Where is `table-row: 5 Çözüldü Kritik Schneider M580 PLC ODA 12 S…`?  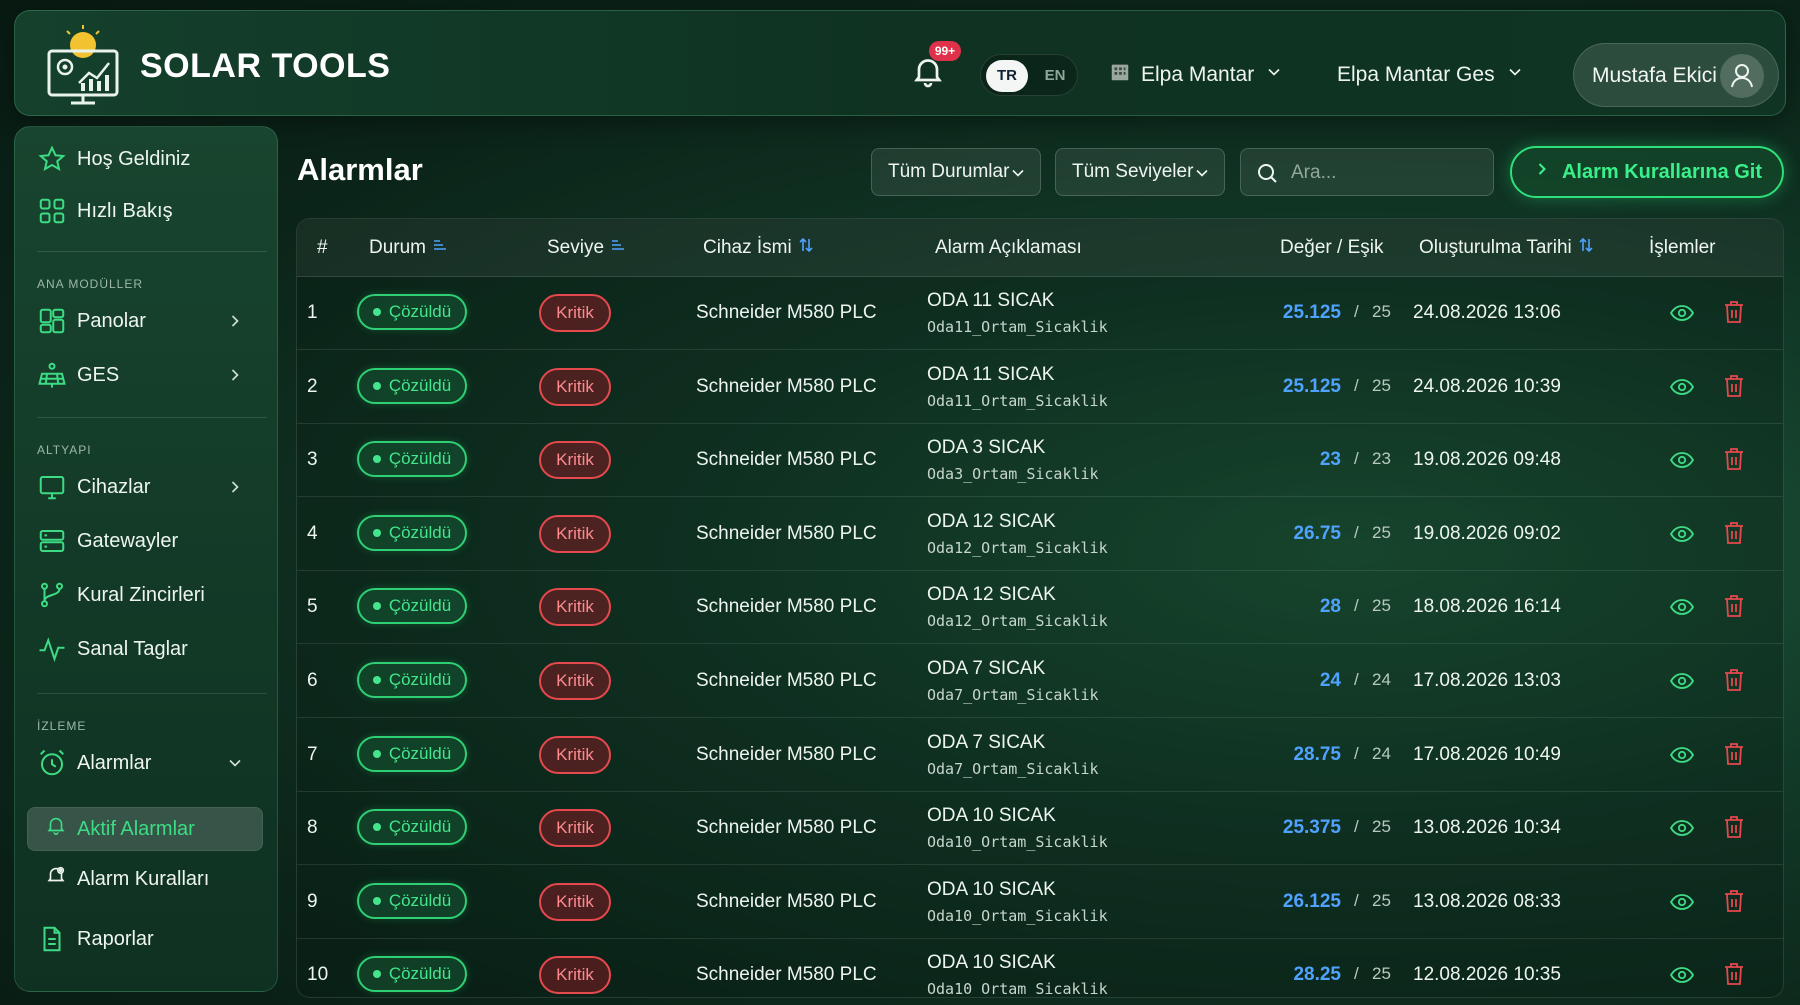 table-row: 5 Çözüldü Kritik Schneider M580 PLC ODA 12 S… is located at coordinates (1040, 608).